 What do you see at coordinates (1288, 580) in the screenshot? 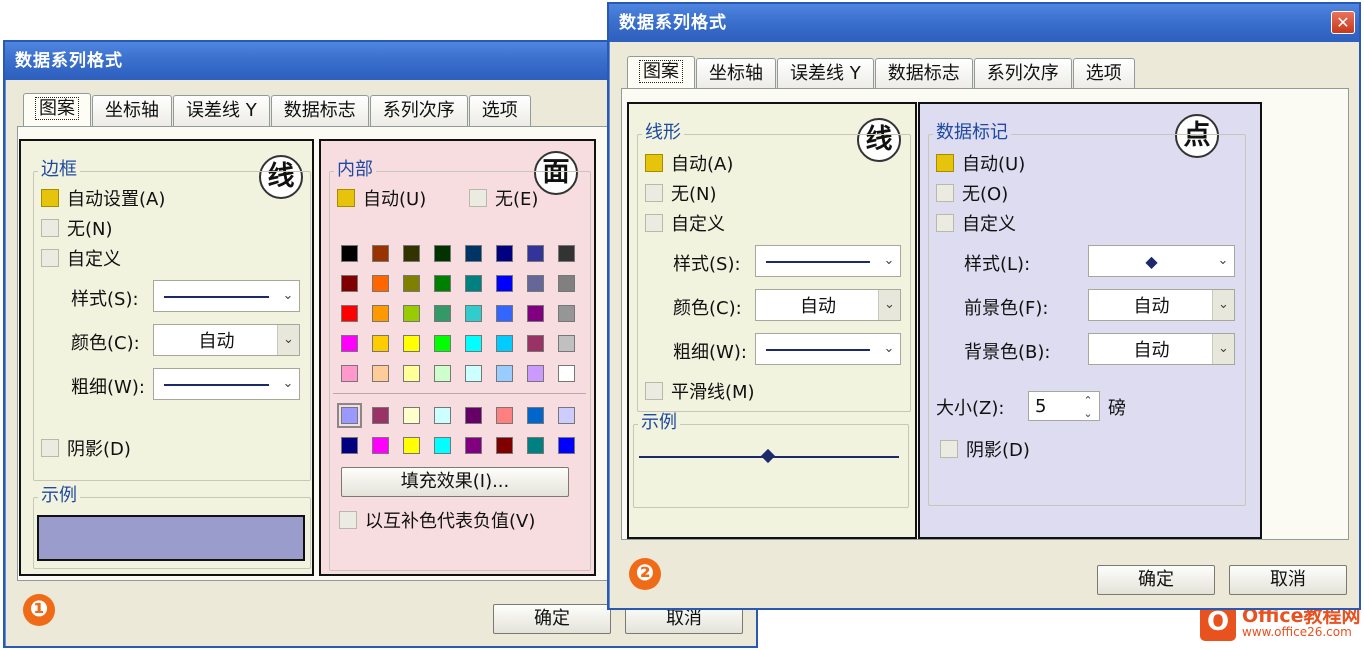
I see `cancel-button: 取消` at bounding box center [1288, 580].